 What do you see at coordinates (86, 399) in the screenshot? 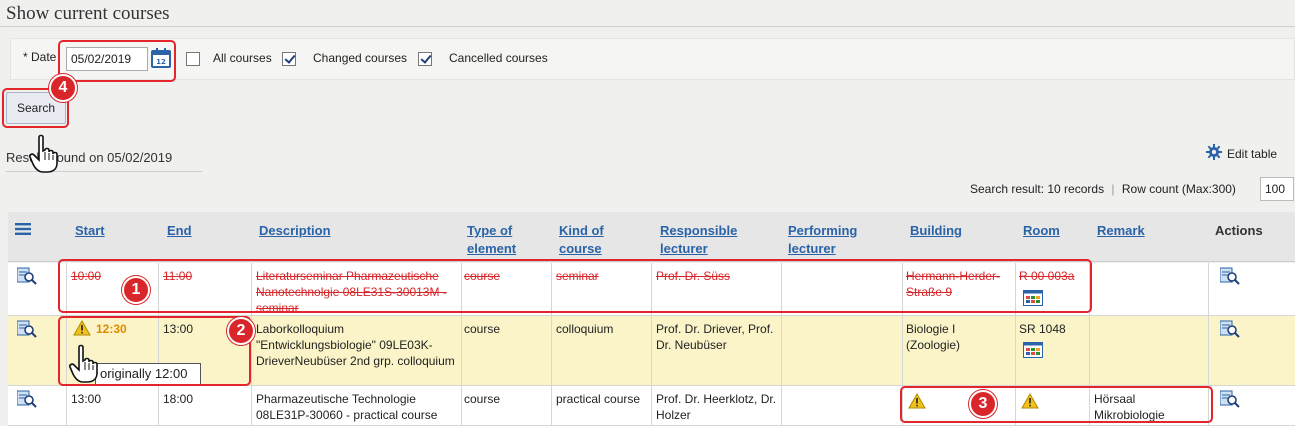
I see `start-time: 13:00` at bounding box center [86, 399].